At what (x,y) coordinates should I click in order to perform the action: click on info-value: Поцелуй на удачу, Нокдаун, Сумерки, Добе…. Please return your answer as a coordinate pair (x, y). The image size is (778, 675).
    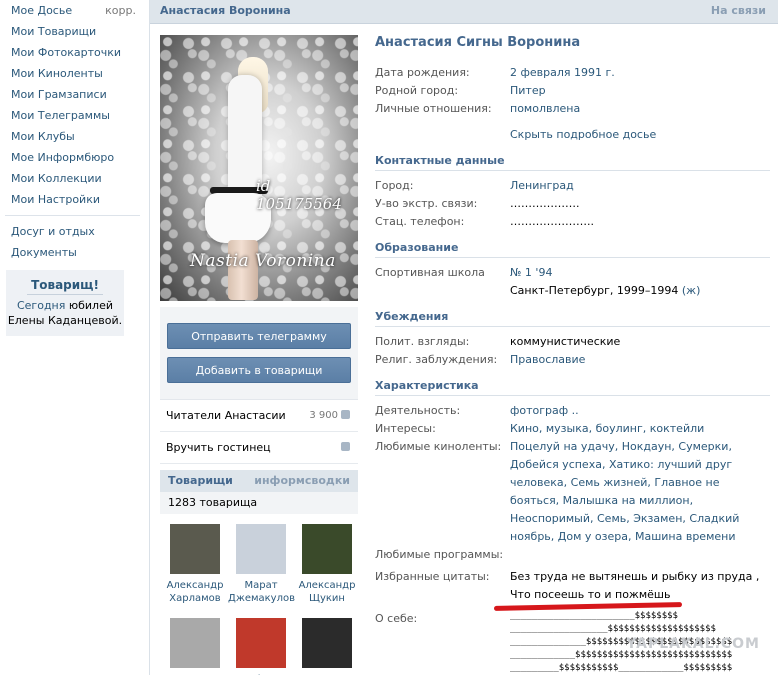
    Looking at the image, I should click on (640, 492).